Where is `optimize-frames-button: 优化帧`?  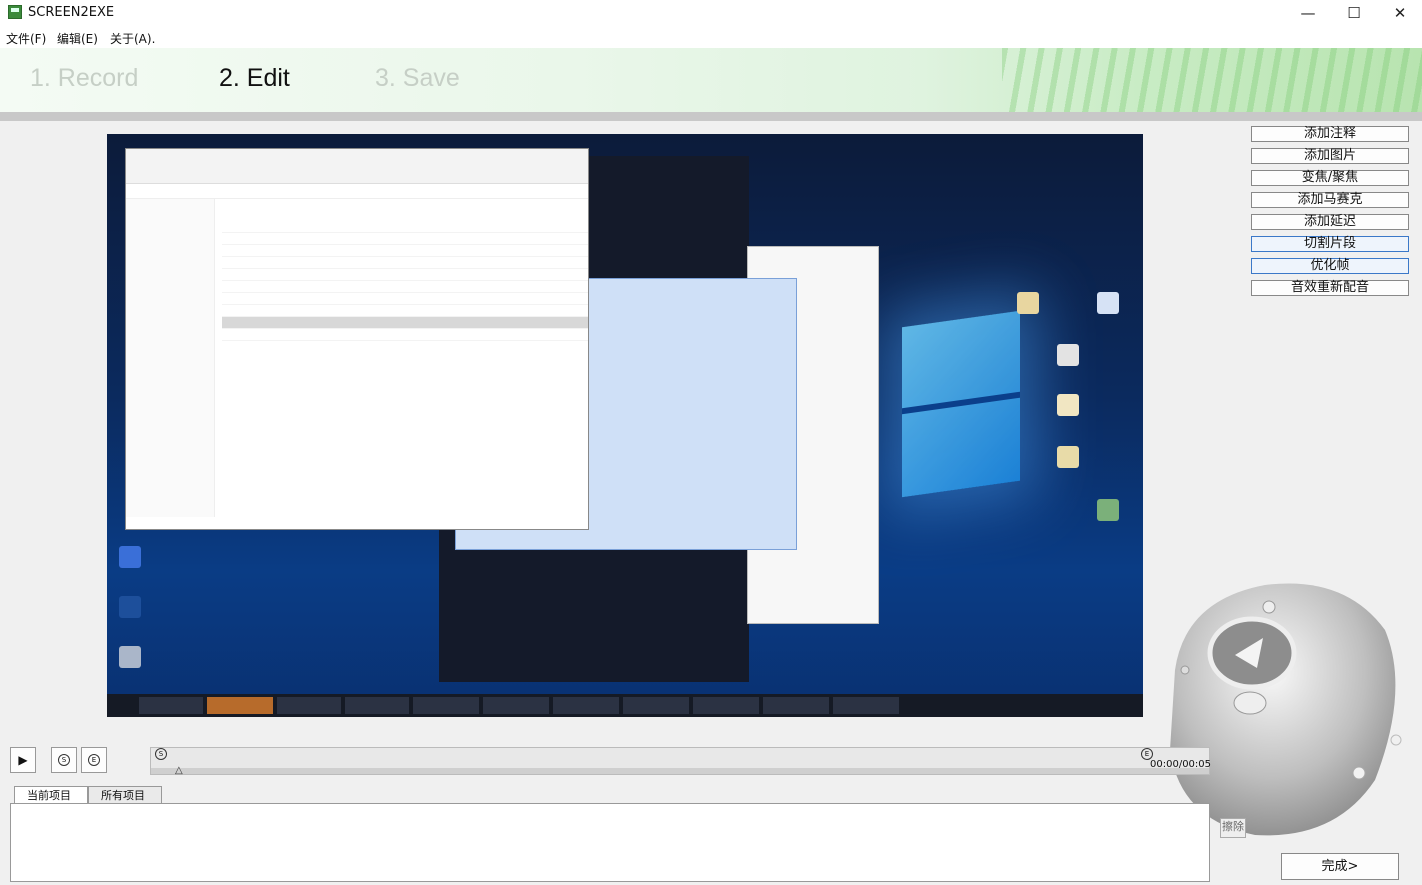 optimize-frames-button: 优化帧 is located at coordinates (1330, 266).